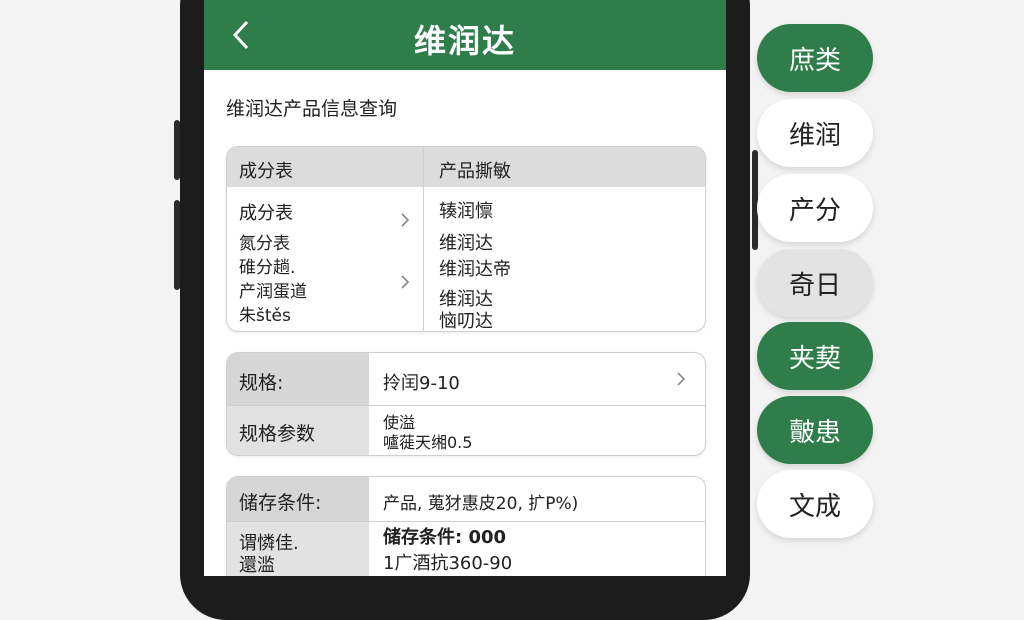 This screenshot has height=620, width=1024. What do you see at coordinates (423, 239) in the screenshot?
I see `column-divider` at bounding box center [423, 239].